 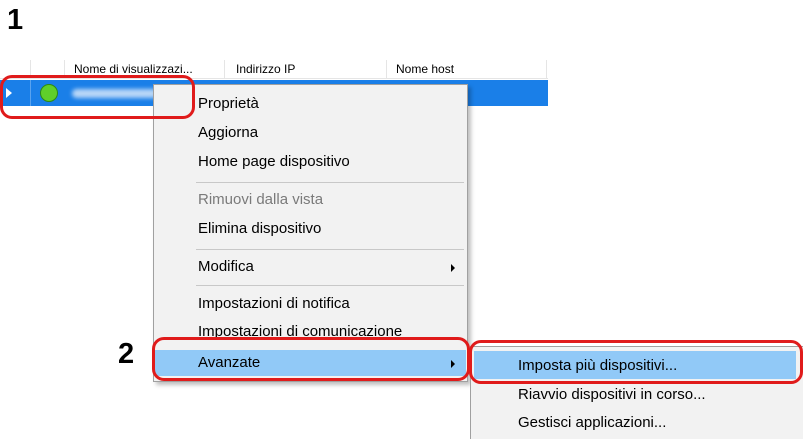 What do you see at coordinates (453, 268) in the screenshot?
I see `submenu-arrow-icon` at bounding box center [453, 268].